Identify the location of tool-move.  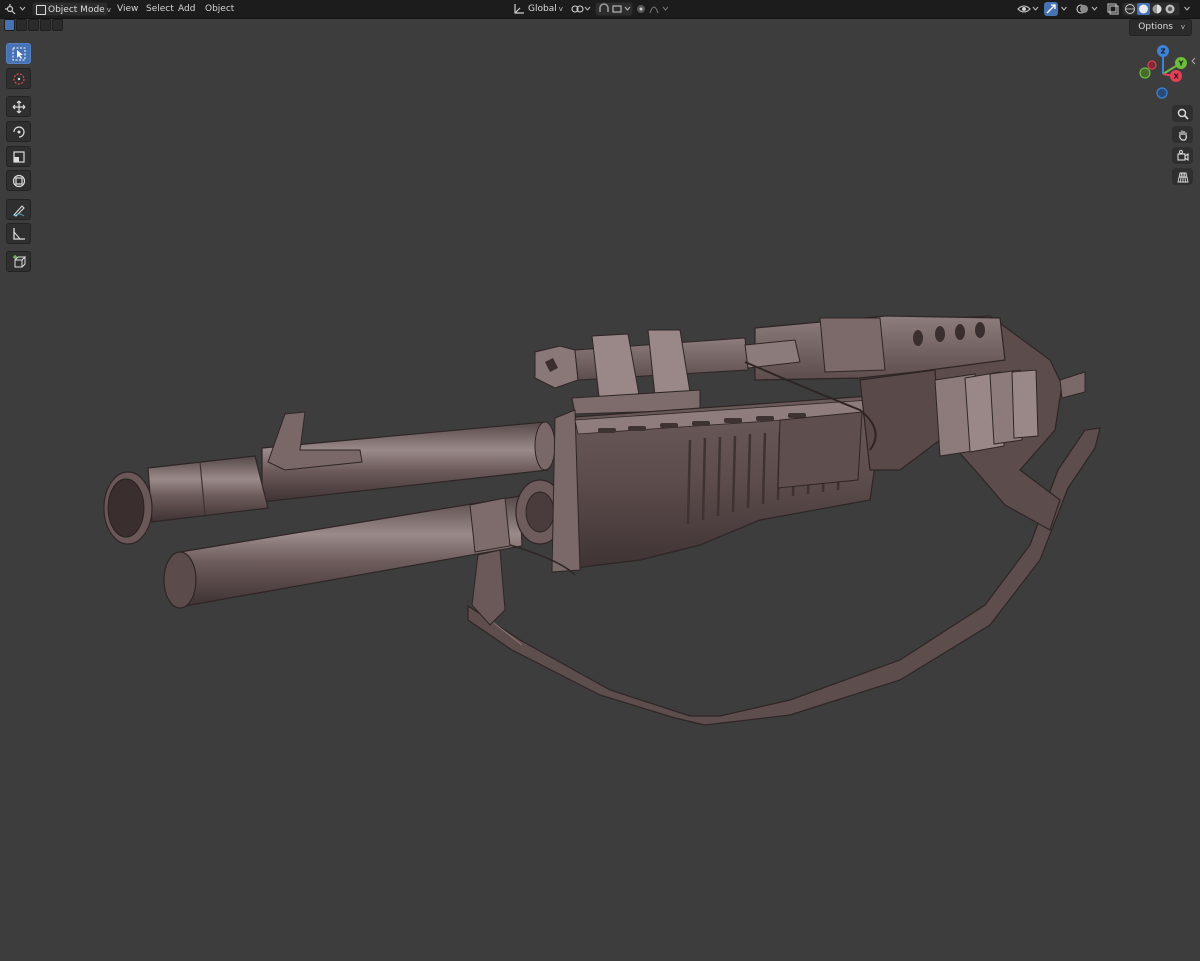
(18, 106).